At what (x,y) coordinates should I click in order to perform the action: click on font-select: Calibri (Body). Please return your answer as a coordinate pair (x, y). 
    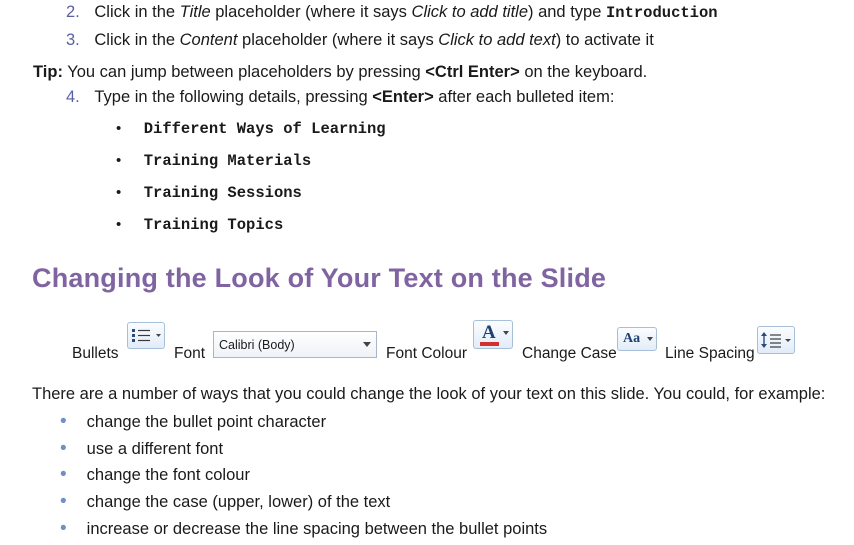
    Looking at the image, I should click on (295, 344).